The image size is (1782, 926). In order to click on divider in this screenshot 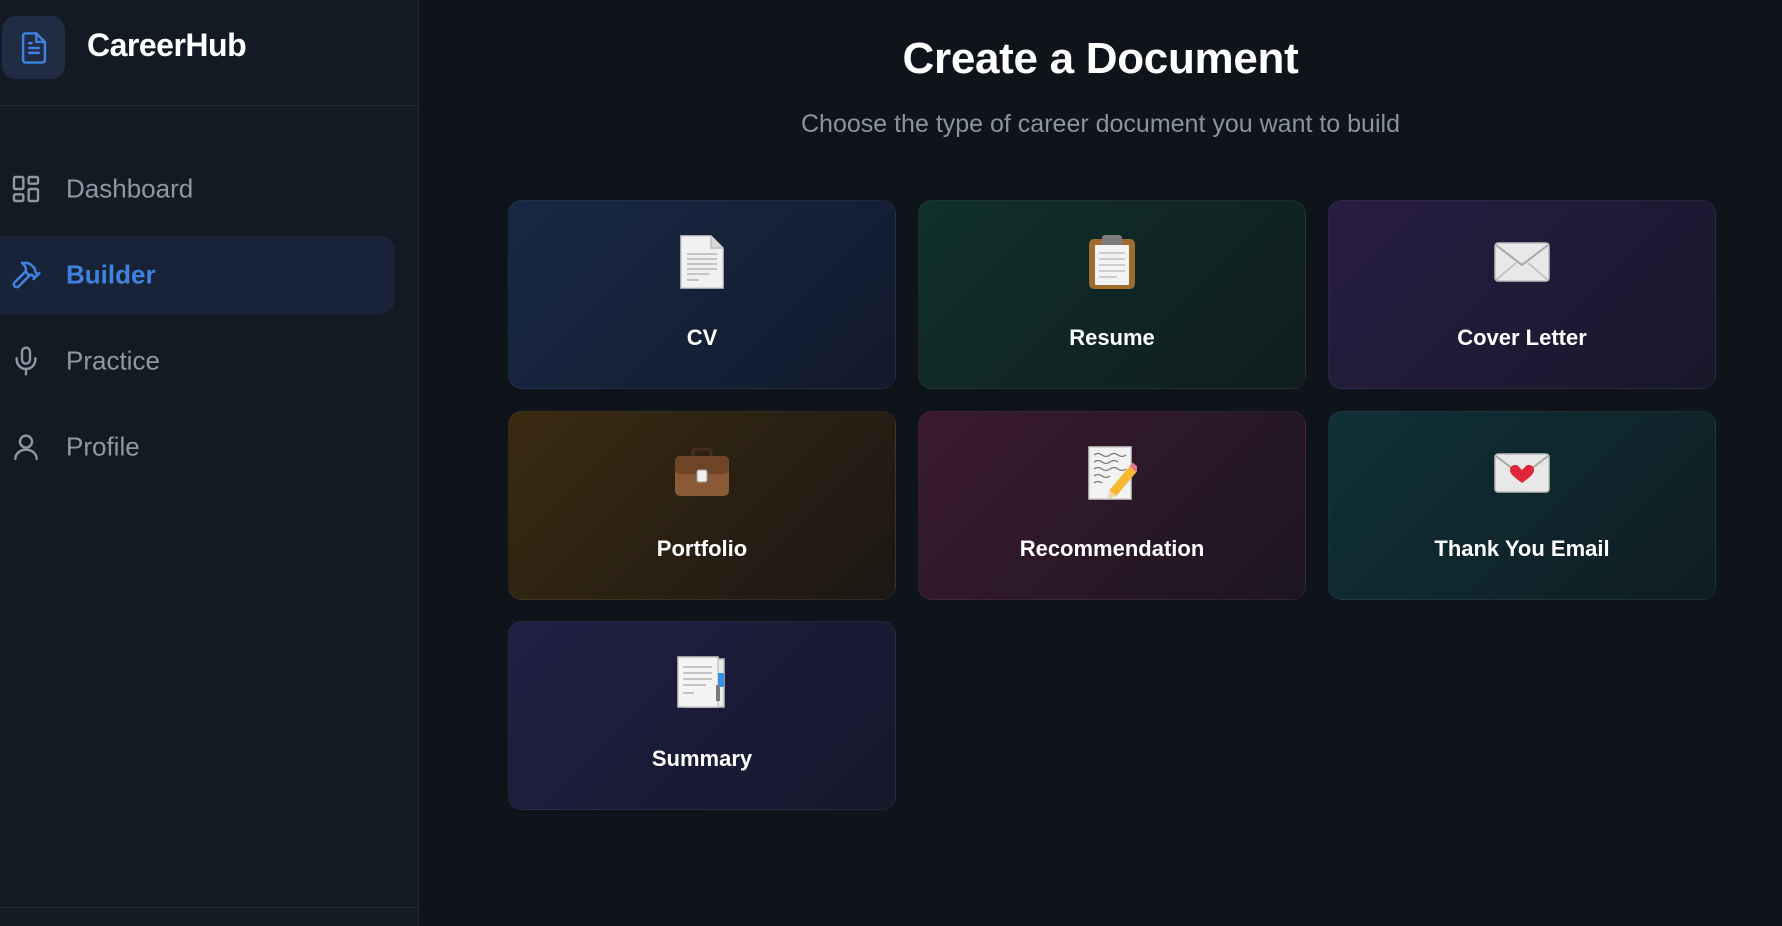, I will do `click(209, 907)`.